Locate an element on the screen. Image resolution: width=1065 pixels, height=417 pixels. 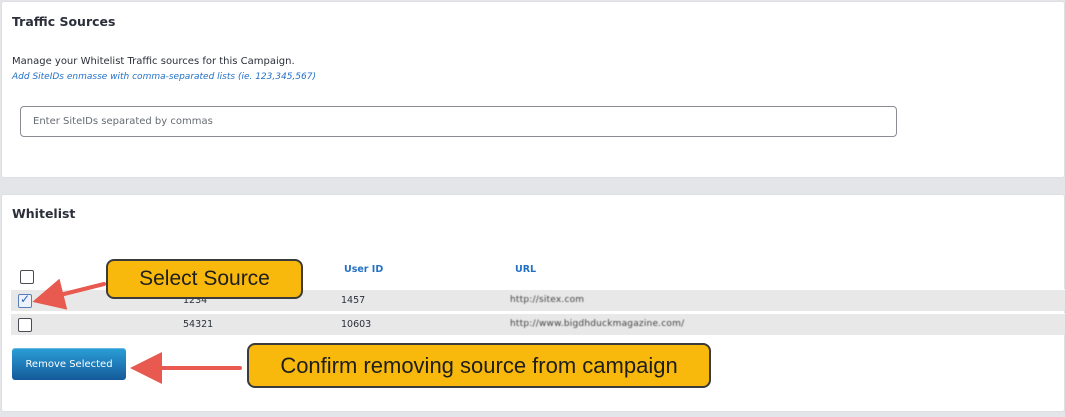
confirm-remove-callout: Confirm removing source from campaign is located at coordinates (479, 365).